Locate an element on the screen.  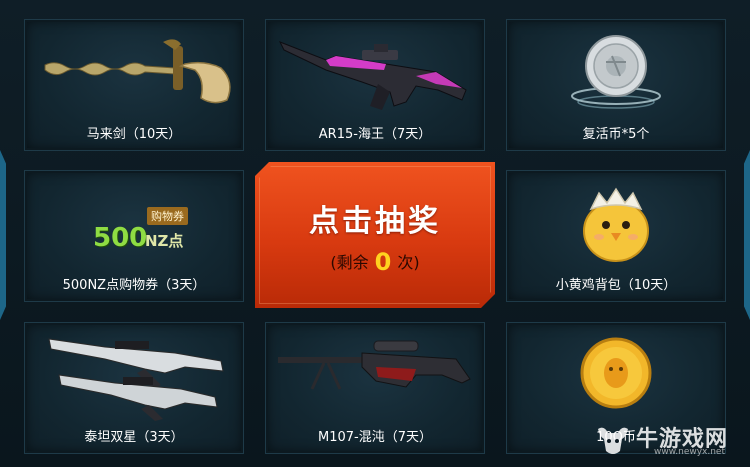
prize-cell-ar15: AR15-海王（7天） is located at coordinates (375, 85).